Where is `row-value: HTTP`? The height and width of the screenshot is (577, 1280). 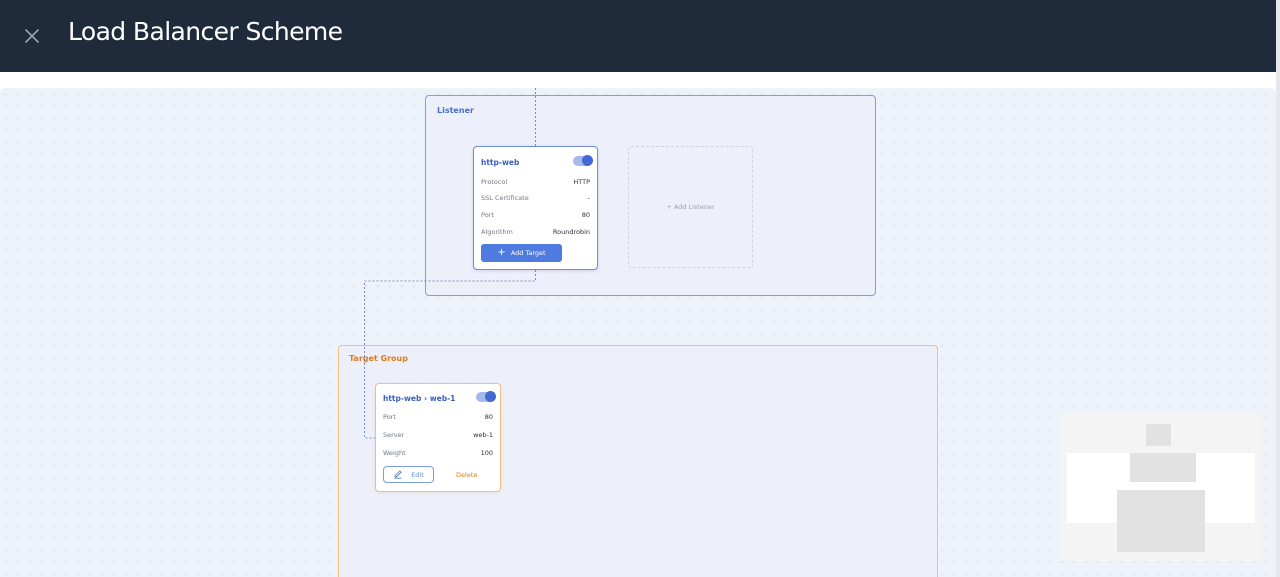
row-value: HTTP is located at coordinates (581, 182).